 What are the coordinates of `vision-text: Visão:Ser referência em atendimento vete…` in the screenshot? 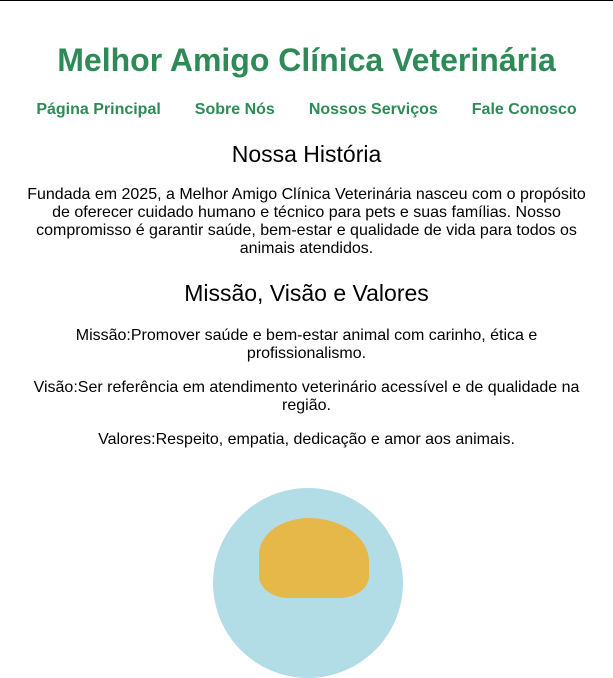 It's located at (306, 396).